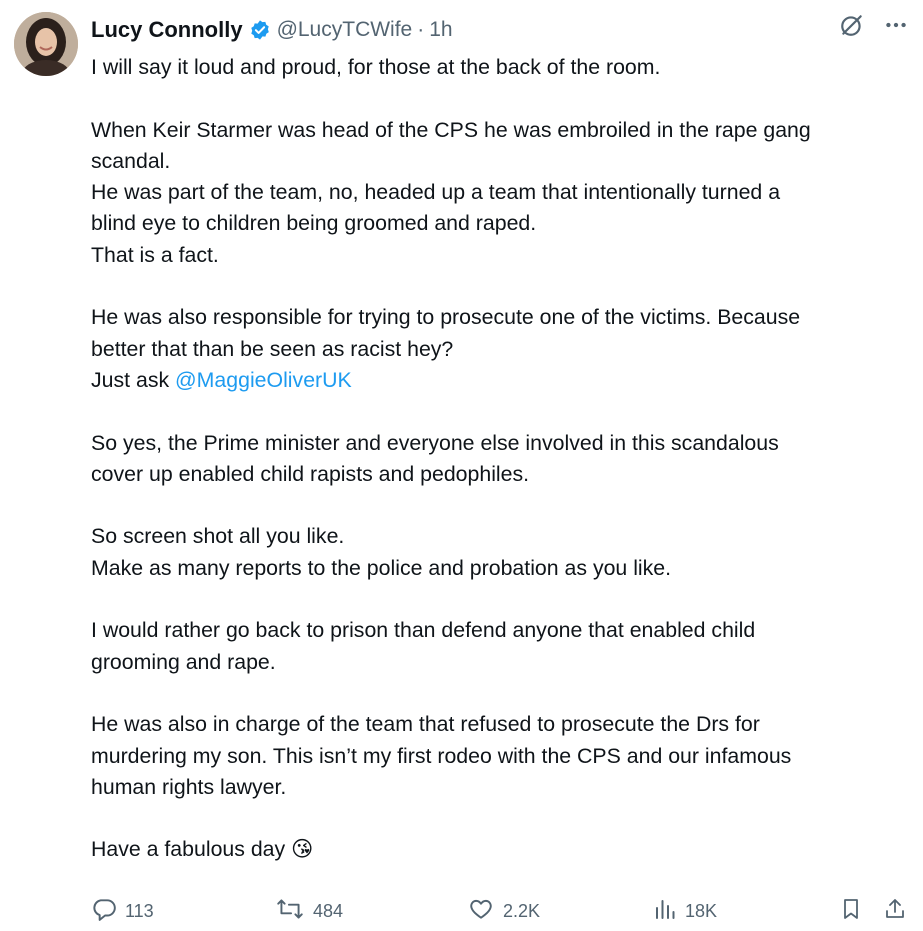 This screenshot has width=923, height=931. I want to click on bookmark-button, so click(851, 911).